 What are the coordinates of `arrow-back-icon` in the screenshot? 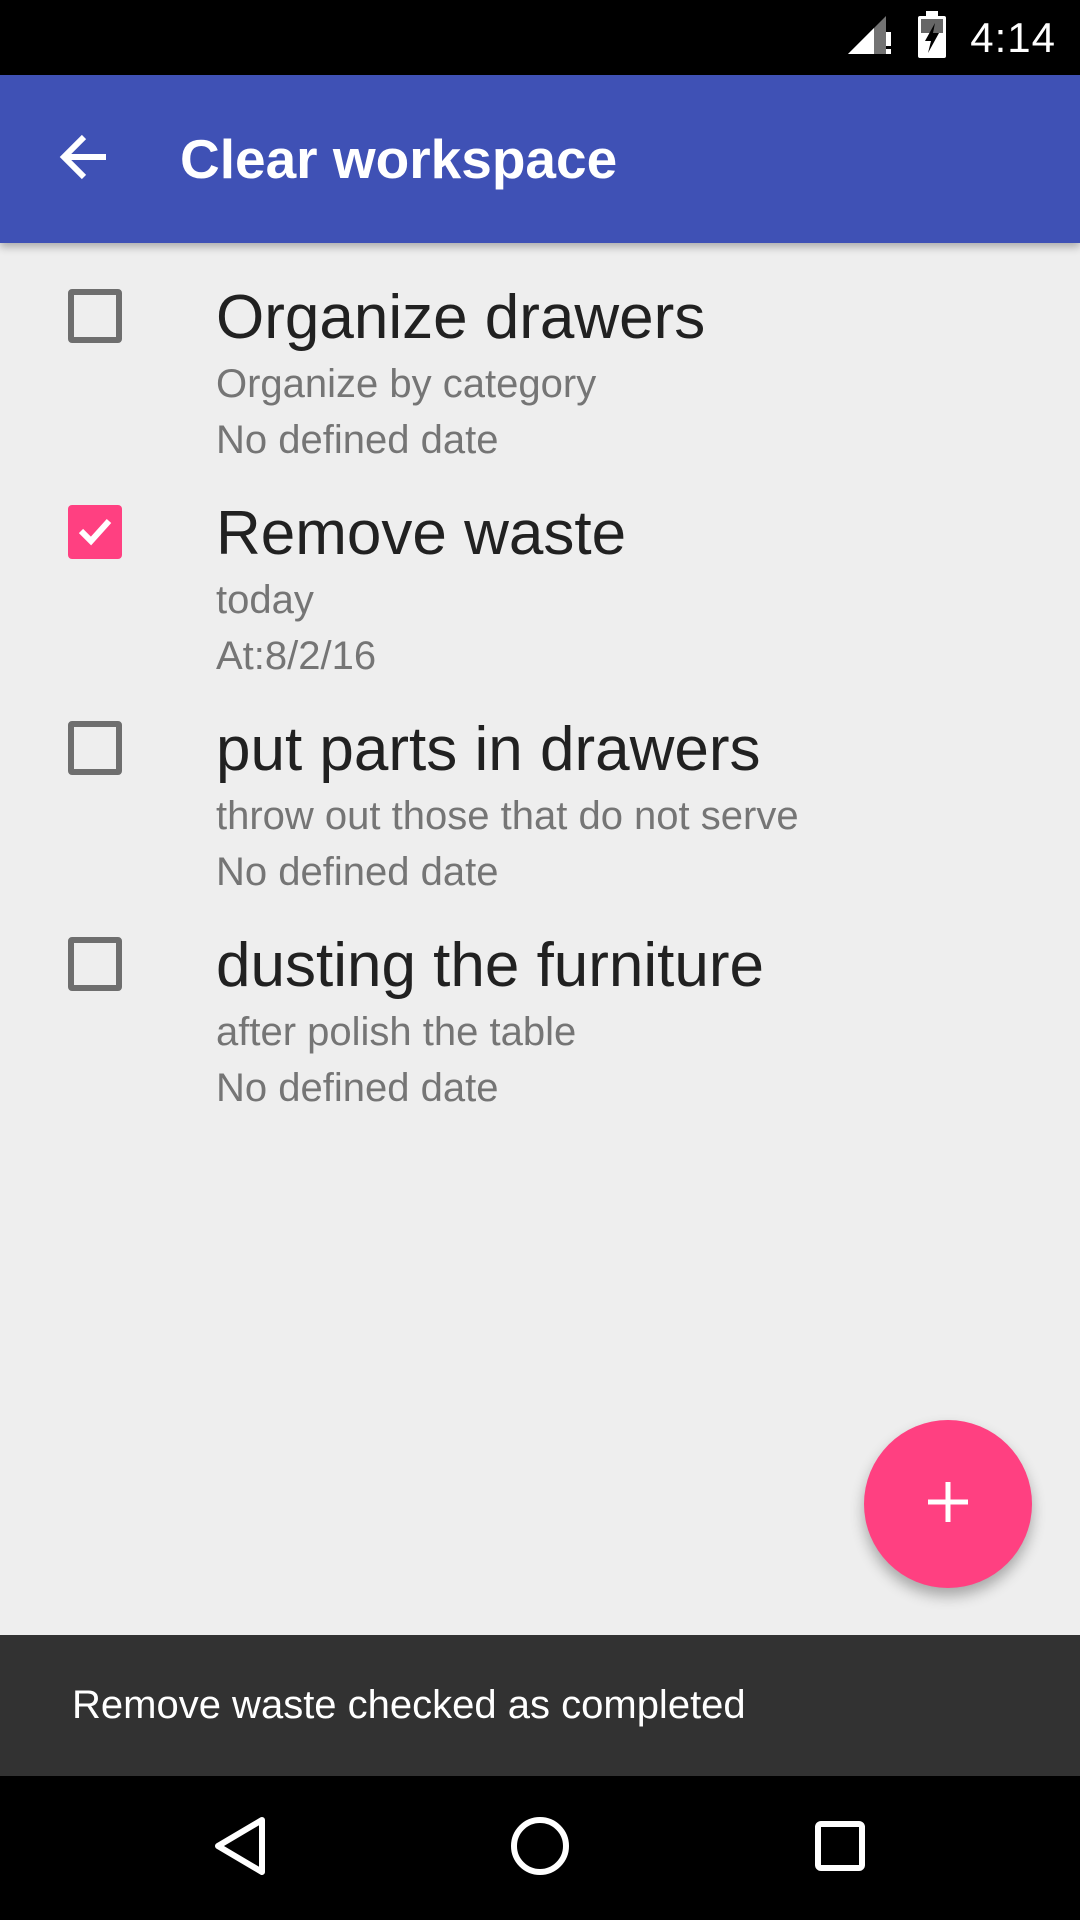 It's located at (84, 159).